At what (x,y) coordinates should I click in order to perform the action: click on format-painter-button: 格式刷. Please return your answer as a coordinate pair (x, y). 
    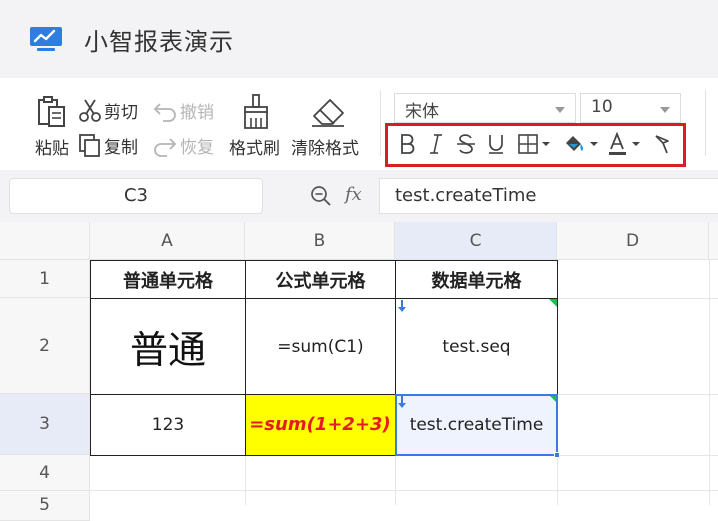
    Looking at the image, I should click on (256, 124).